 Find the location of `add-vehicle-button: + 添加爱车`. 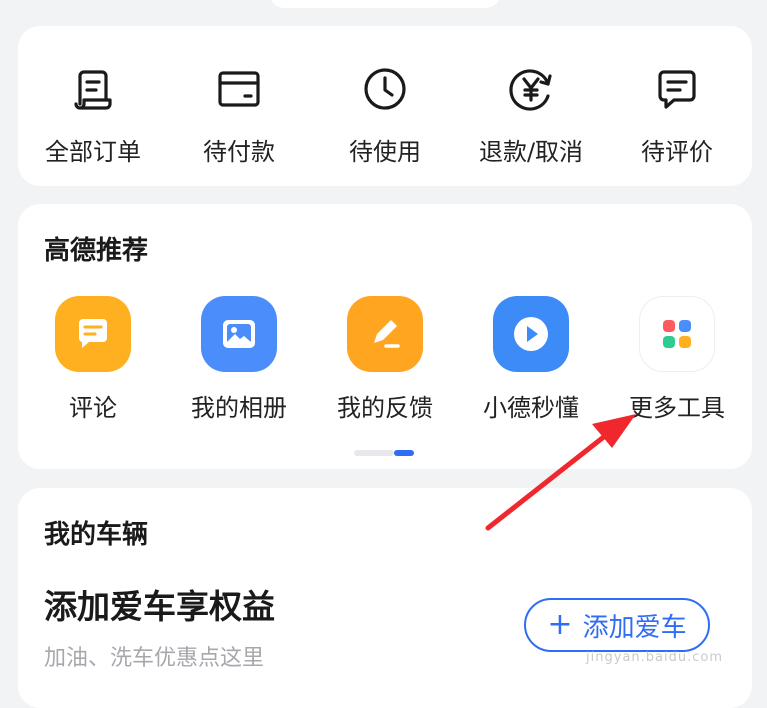

add-vehicle-button: + 添加爱车 is located at coordinates (617, 625).